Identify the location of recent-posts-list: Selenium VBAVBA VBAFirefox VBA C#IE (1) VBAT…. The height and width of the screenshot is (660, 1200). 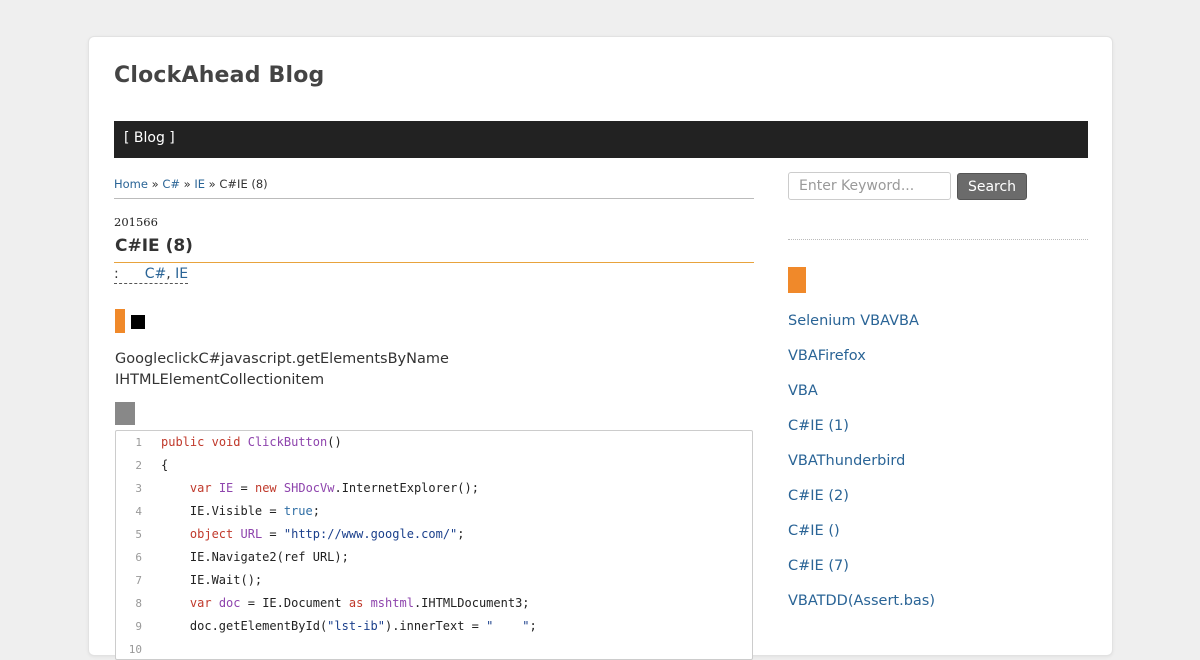
(861, 470).